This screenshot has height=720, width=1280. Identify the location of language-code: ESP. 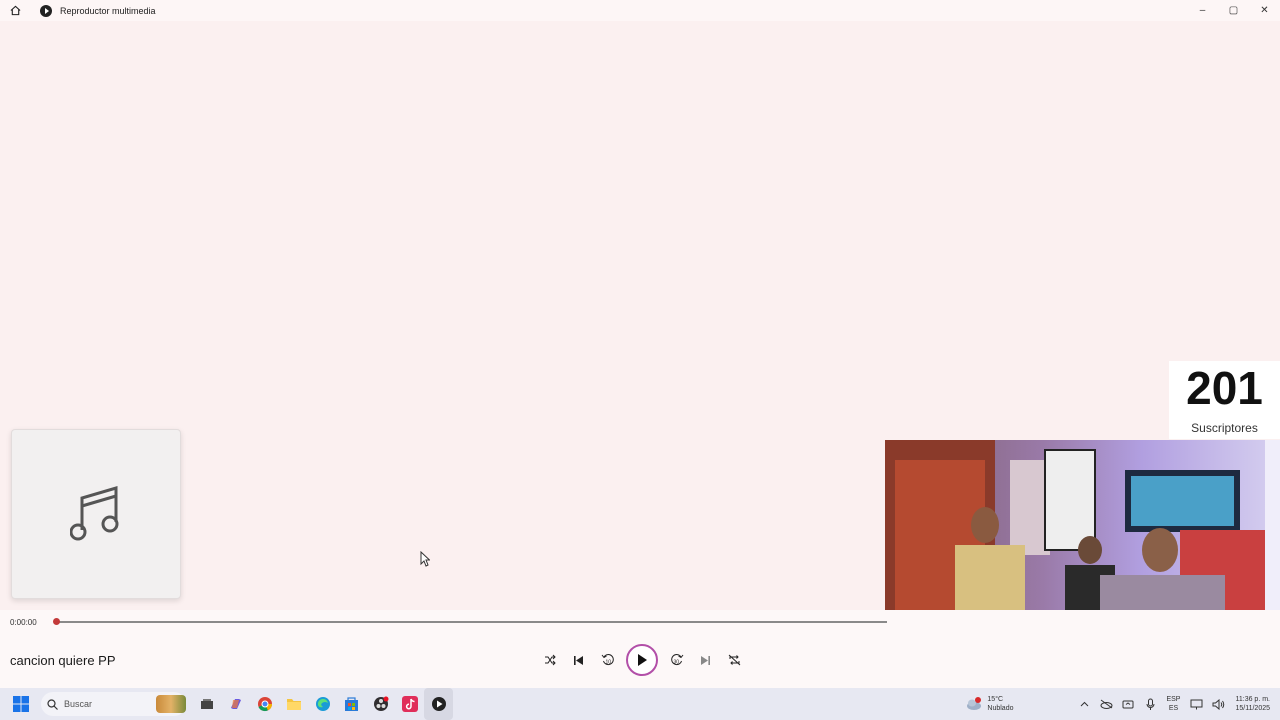
(1173, 699).